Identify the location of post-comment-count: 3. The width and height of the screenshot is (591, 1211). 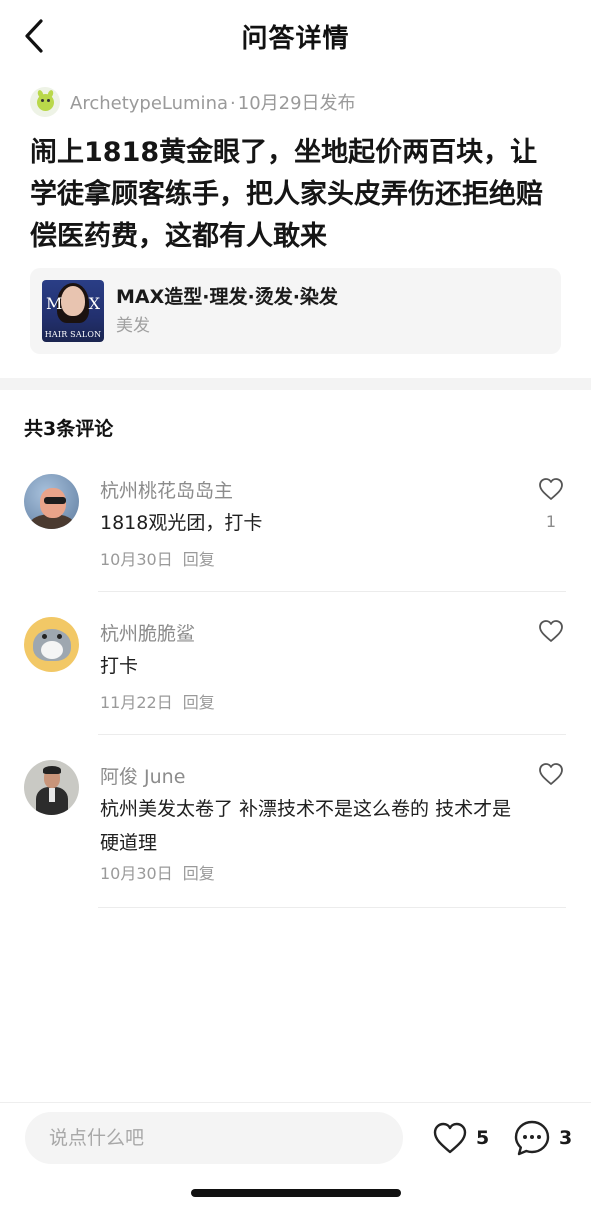
(566, 1138).